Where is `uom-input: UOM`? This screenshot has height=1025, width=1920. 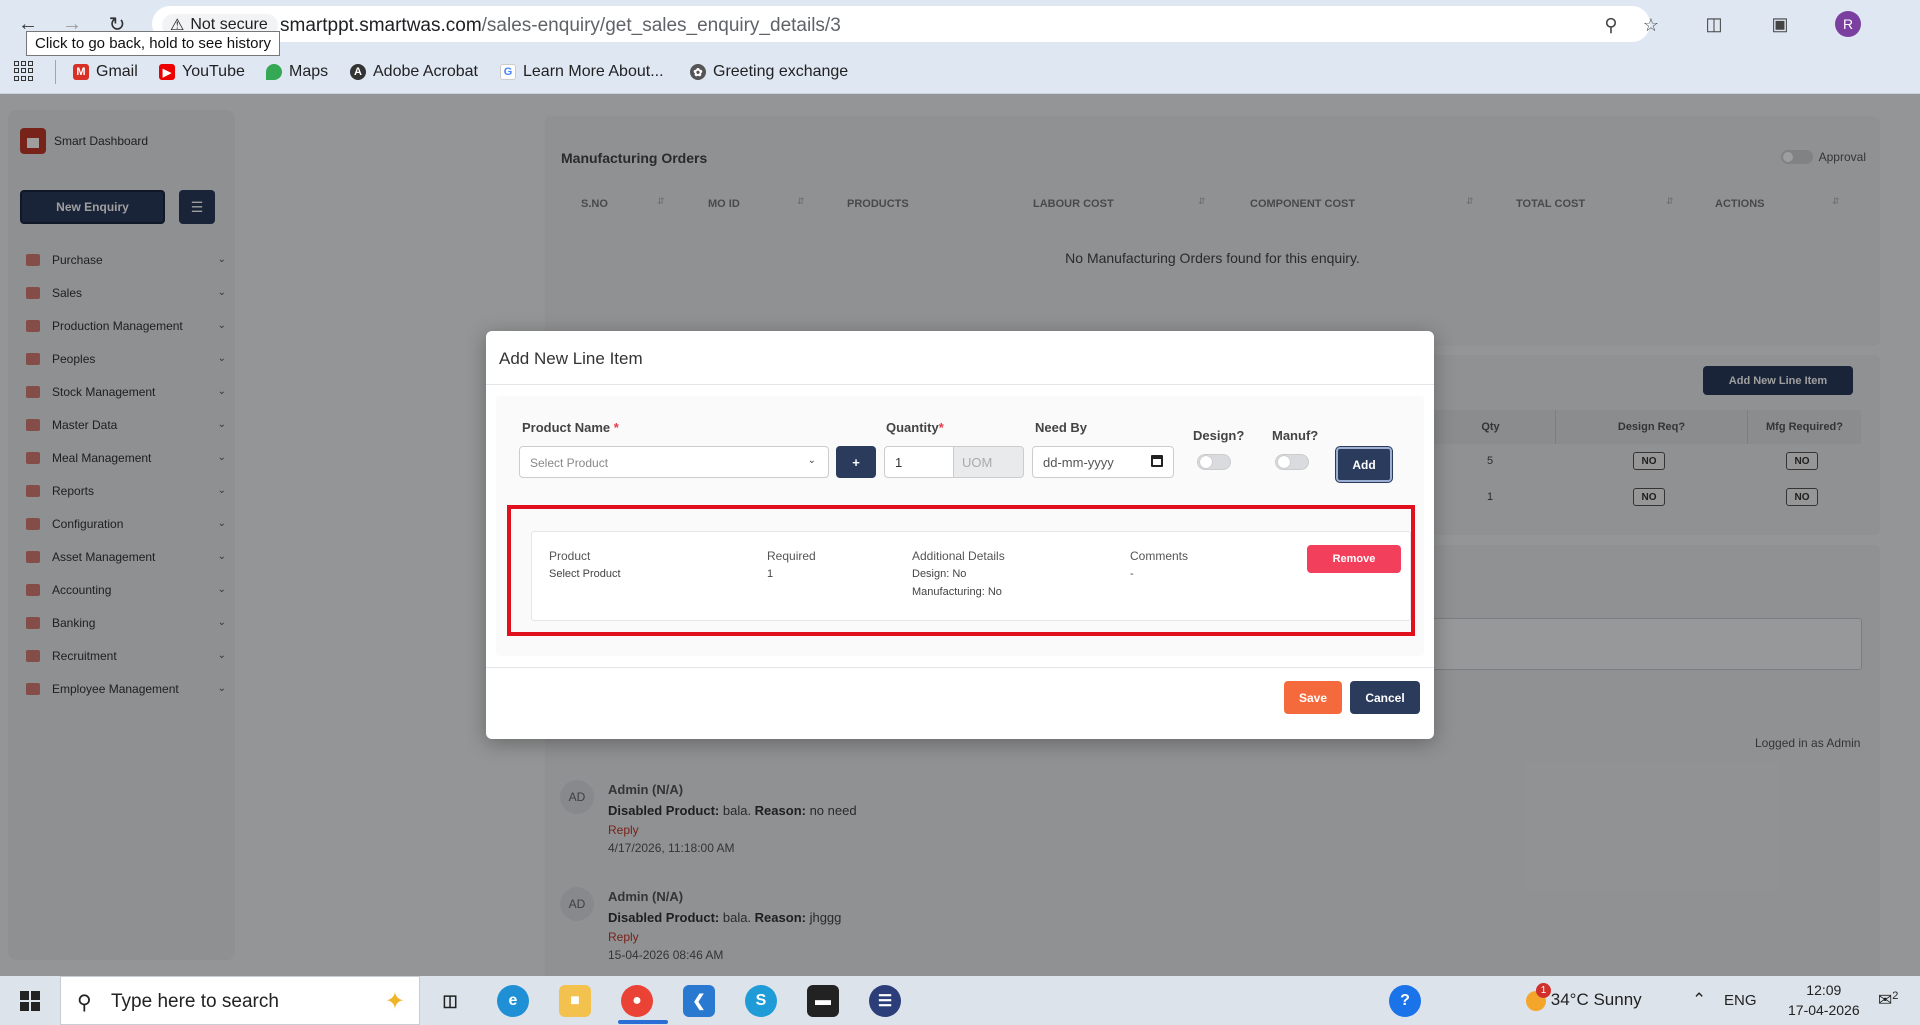
uom-input: UOM is located at coordinates (989, 462).